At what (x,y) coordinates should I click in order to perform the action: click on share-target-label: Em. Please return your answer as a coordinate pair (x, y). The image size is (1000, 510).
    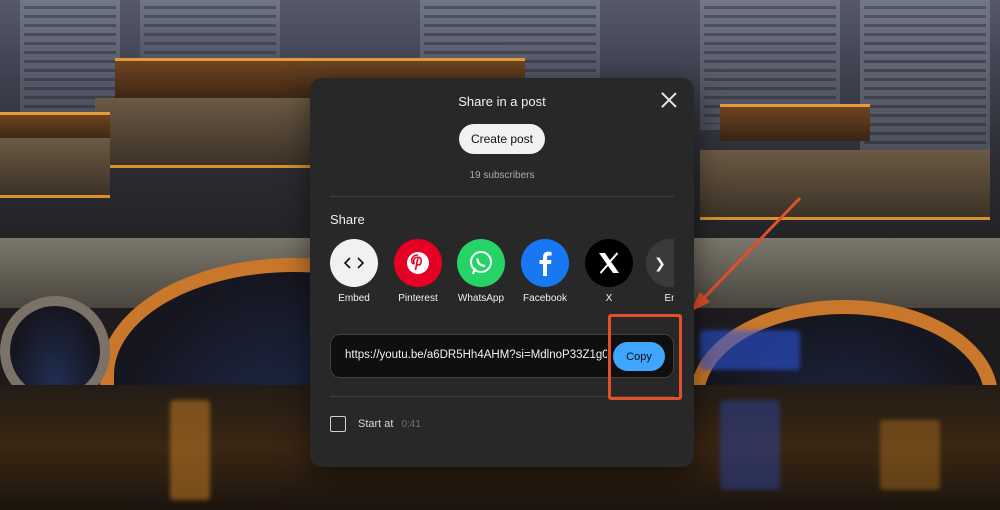
    Looking at the image, I should click on (669, 298).